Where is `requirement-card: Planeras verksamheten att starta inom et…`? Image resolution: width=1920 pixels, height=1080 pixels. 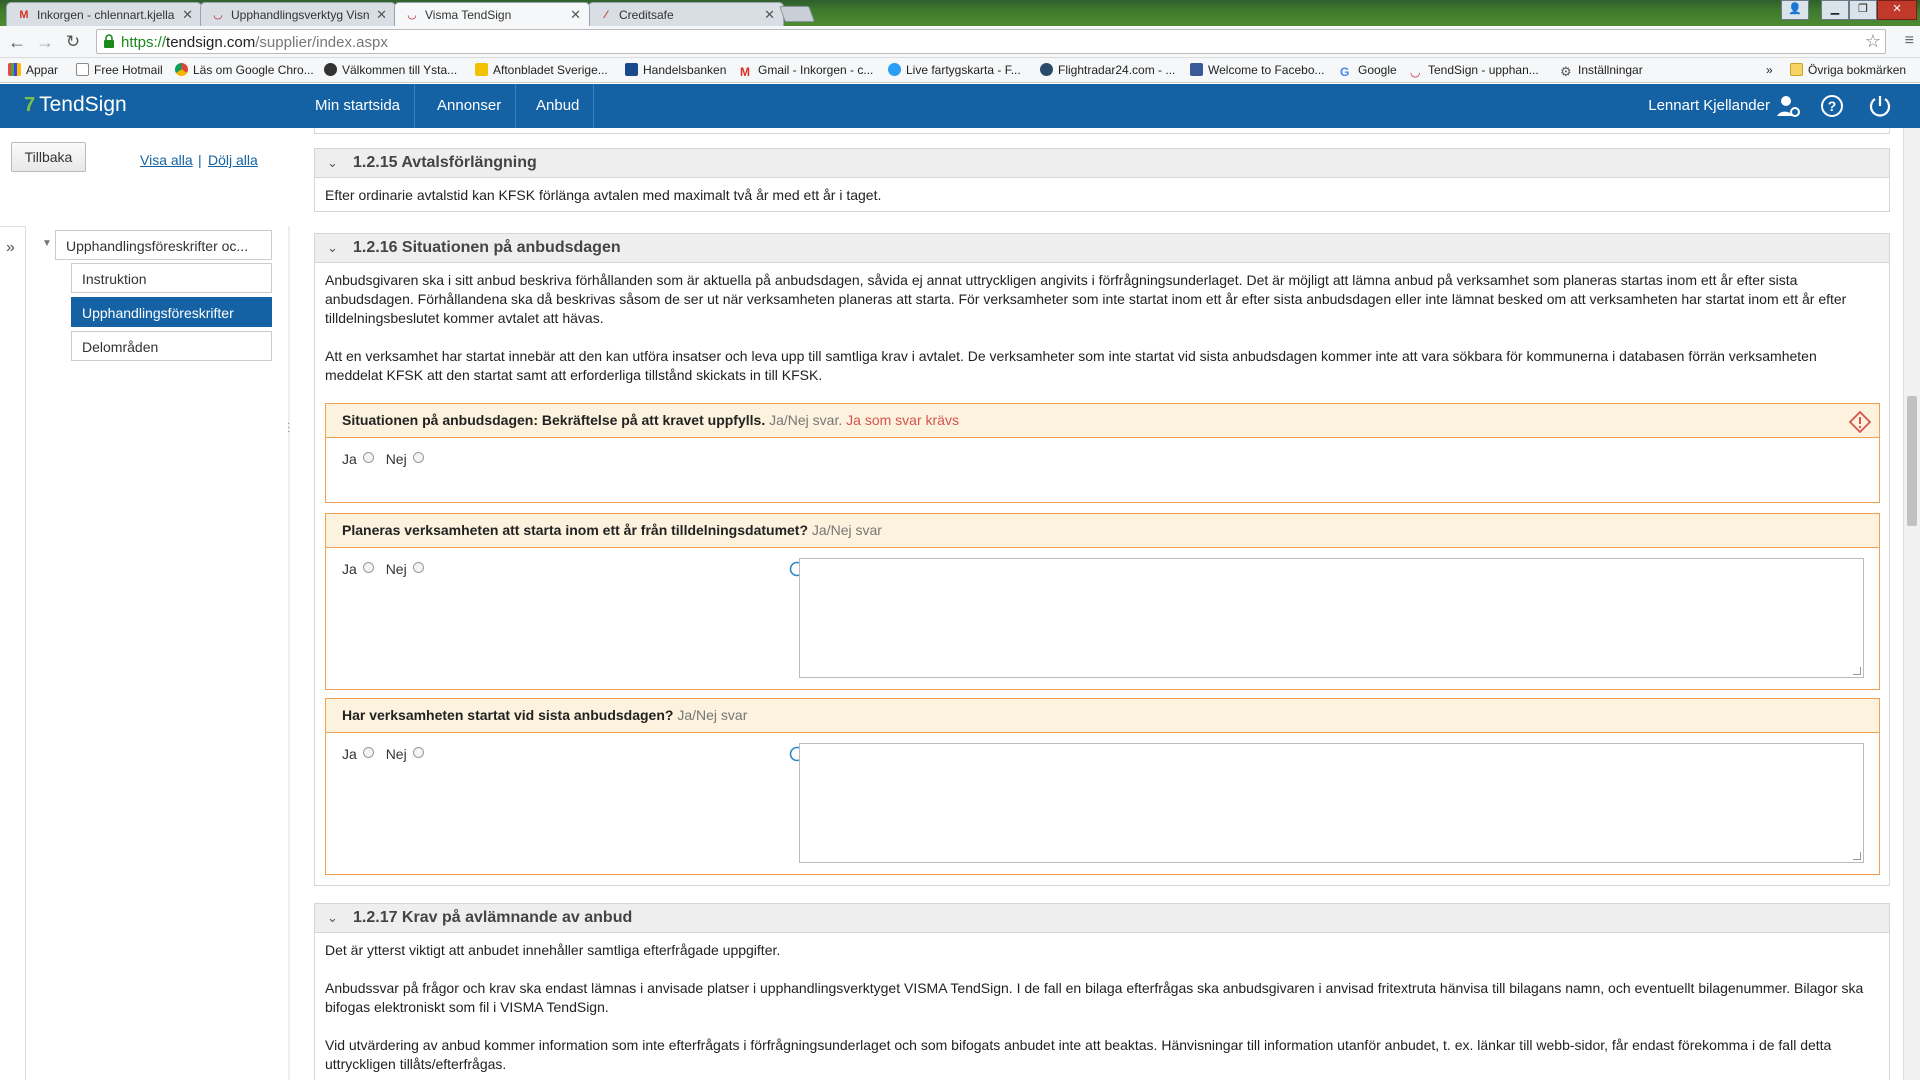
requirement-card: Planeras verksamheten att starta inom et… is located at coordinates (1102, 601).